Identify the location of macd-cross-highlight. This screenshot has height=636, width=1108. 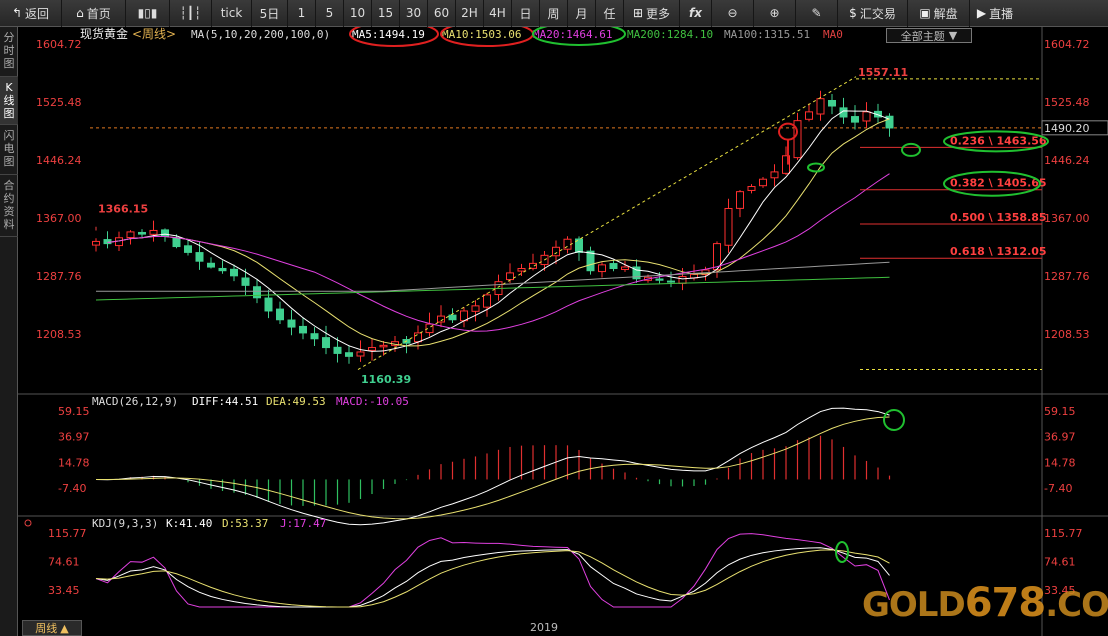
(894, 420).